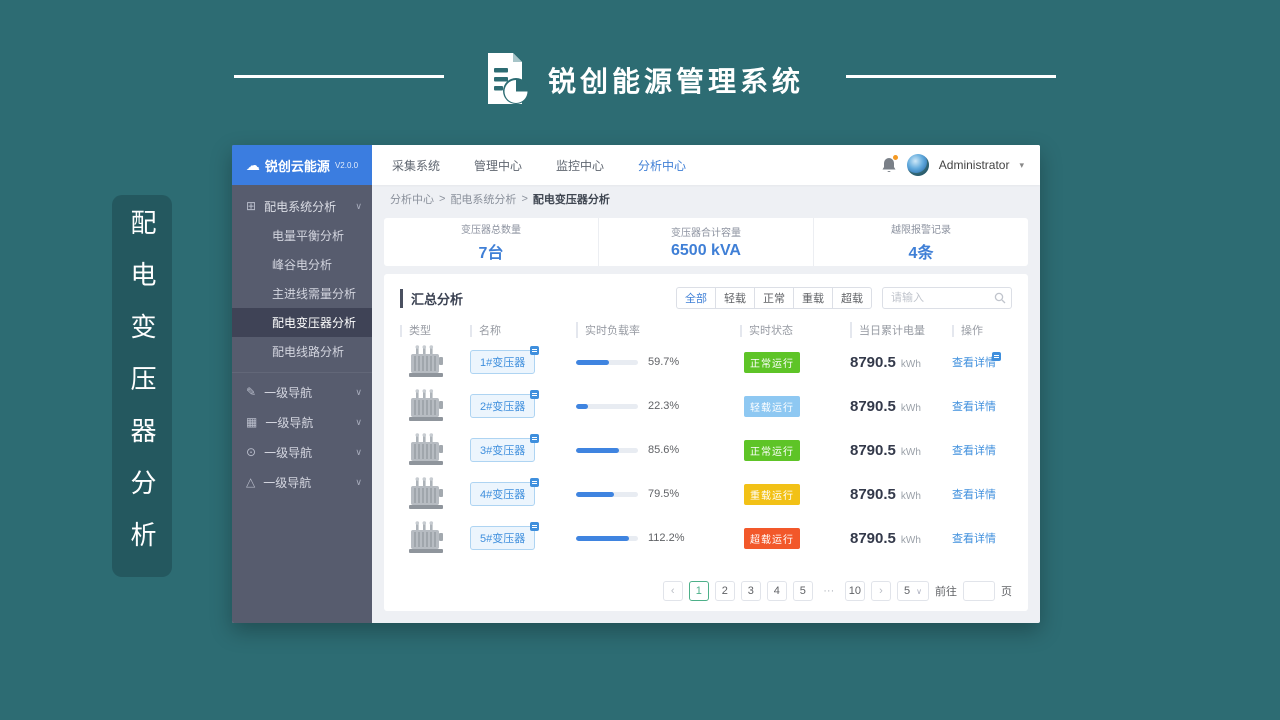 The height and width of the screenshot is (720, 1280). Describe the element at coordinates (776, 591) in the screenshot. I see `page-button: 4` at that location.